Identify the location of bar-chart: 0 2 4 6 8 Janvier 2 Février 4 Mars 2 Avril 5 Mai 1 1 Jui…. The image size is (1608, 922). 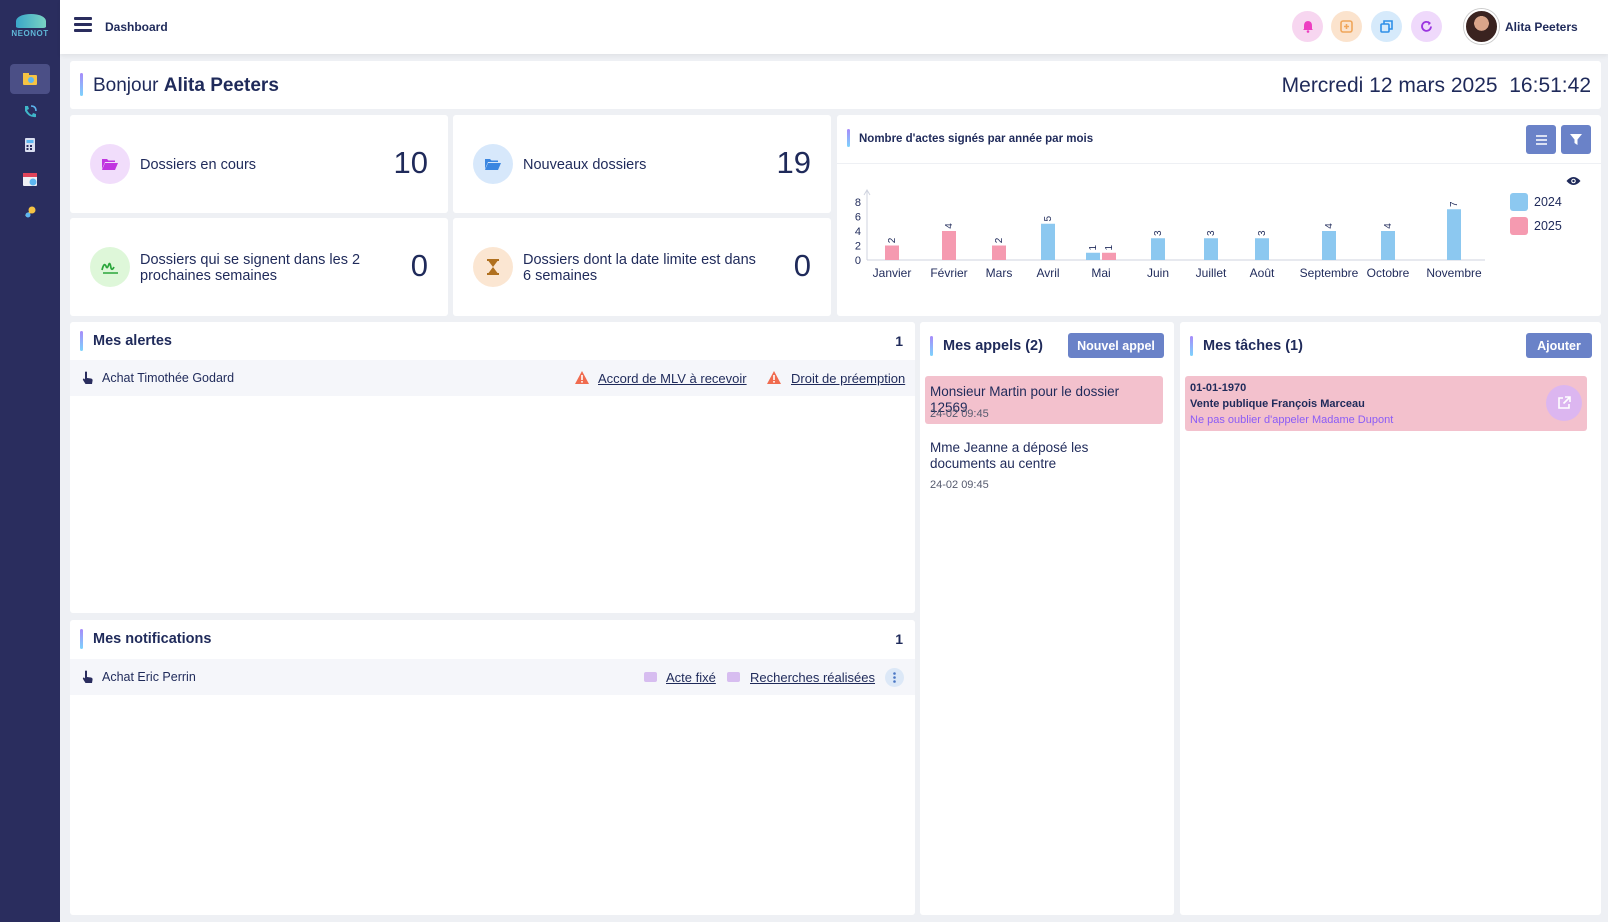
(1170, 234).